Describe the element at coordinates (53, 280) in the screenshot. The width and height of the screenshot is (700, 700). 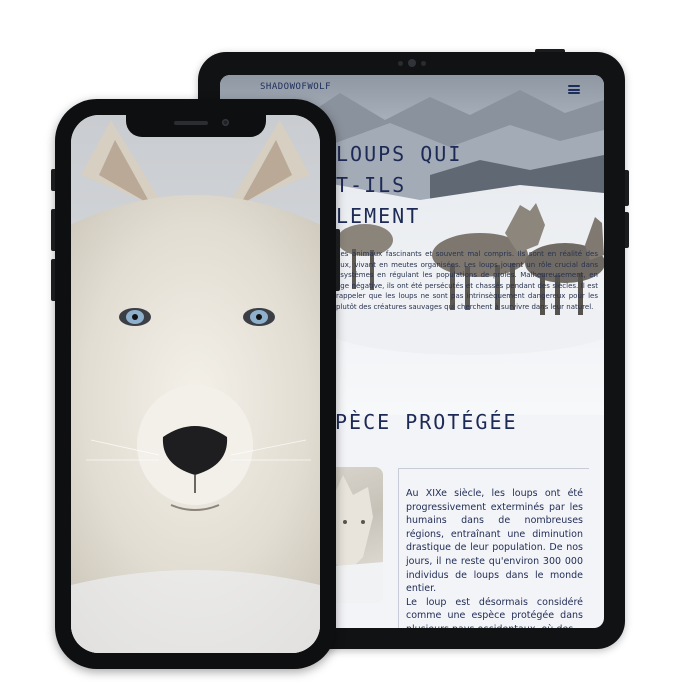
I see `phone-volume-down-button` at that location.